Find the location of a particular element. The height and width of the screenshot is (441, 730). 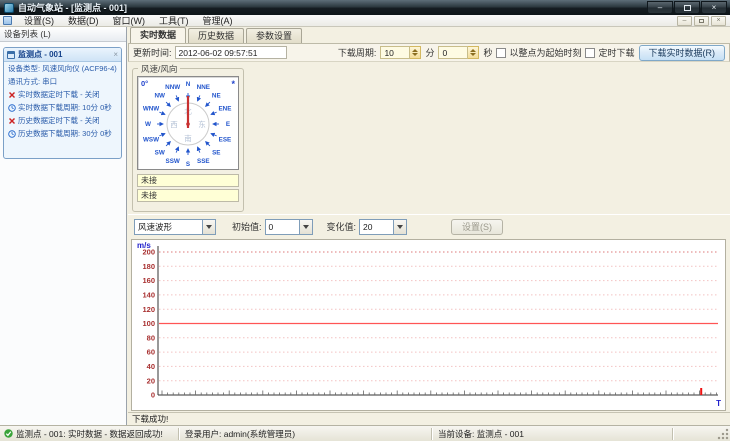

svg-text: NNE is located at coordinates (203, 87).